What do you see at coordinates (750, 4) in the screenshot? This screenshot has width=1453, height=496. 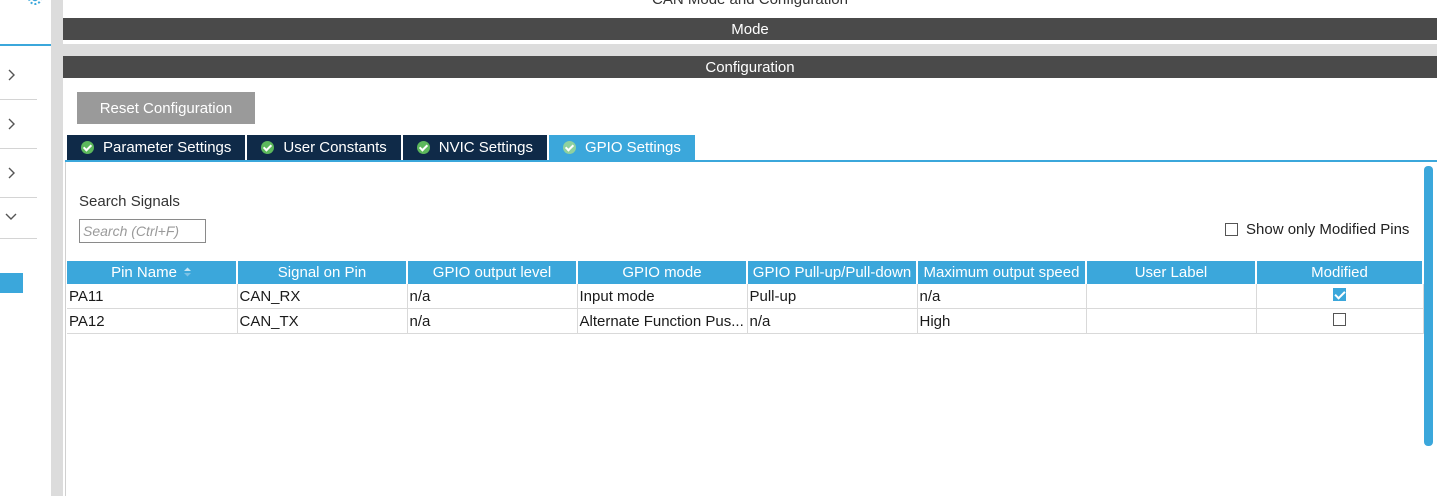 I see `panel-title: CAN Mode and Configuration` at bounding box center [750, 4].